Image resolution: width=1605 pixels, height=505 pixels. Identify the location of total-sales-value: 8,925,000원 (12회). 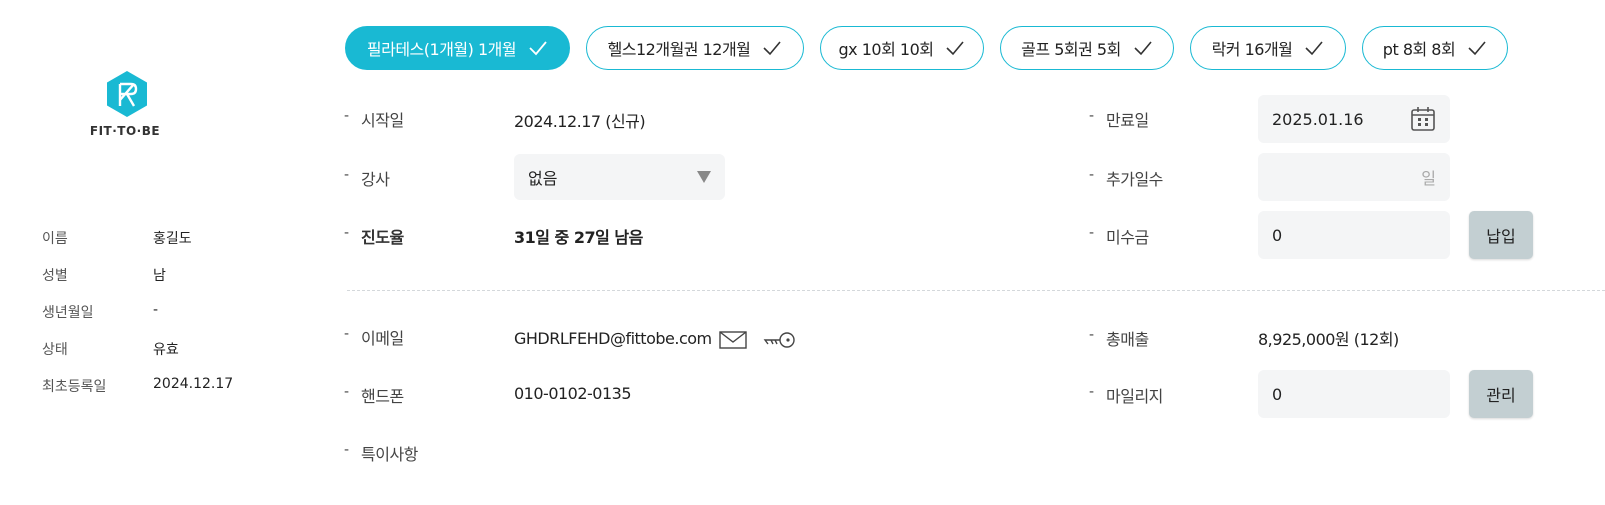
(1328, 339).